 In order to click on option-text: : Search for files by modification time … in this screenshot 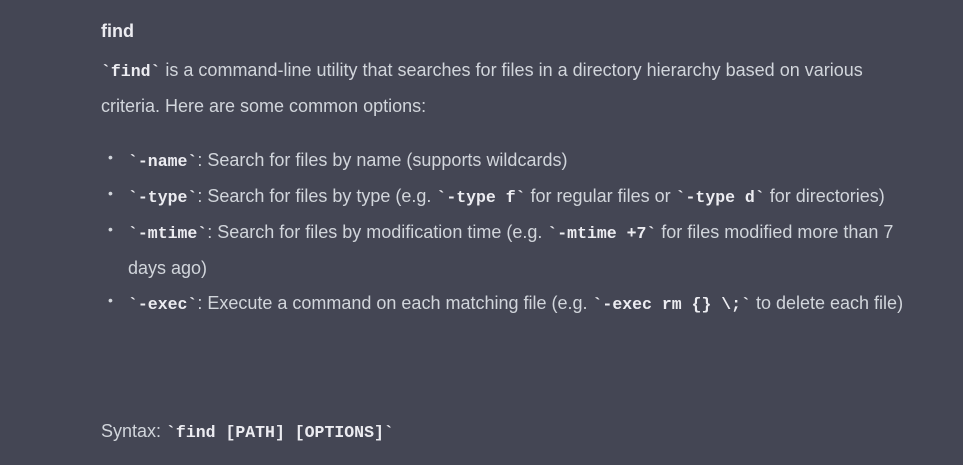, I will do `click(377, 232)`.